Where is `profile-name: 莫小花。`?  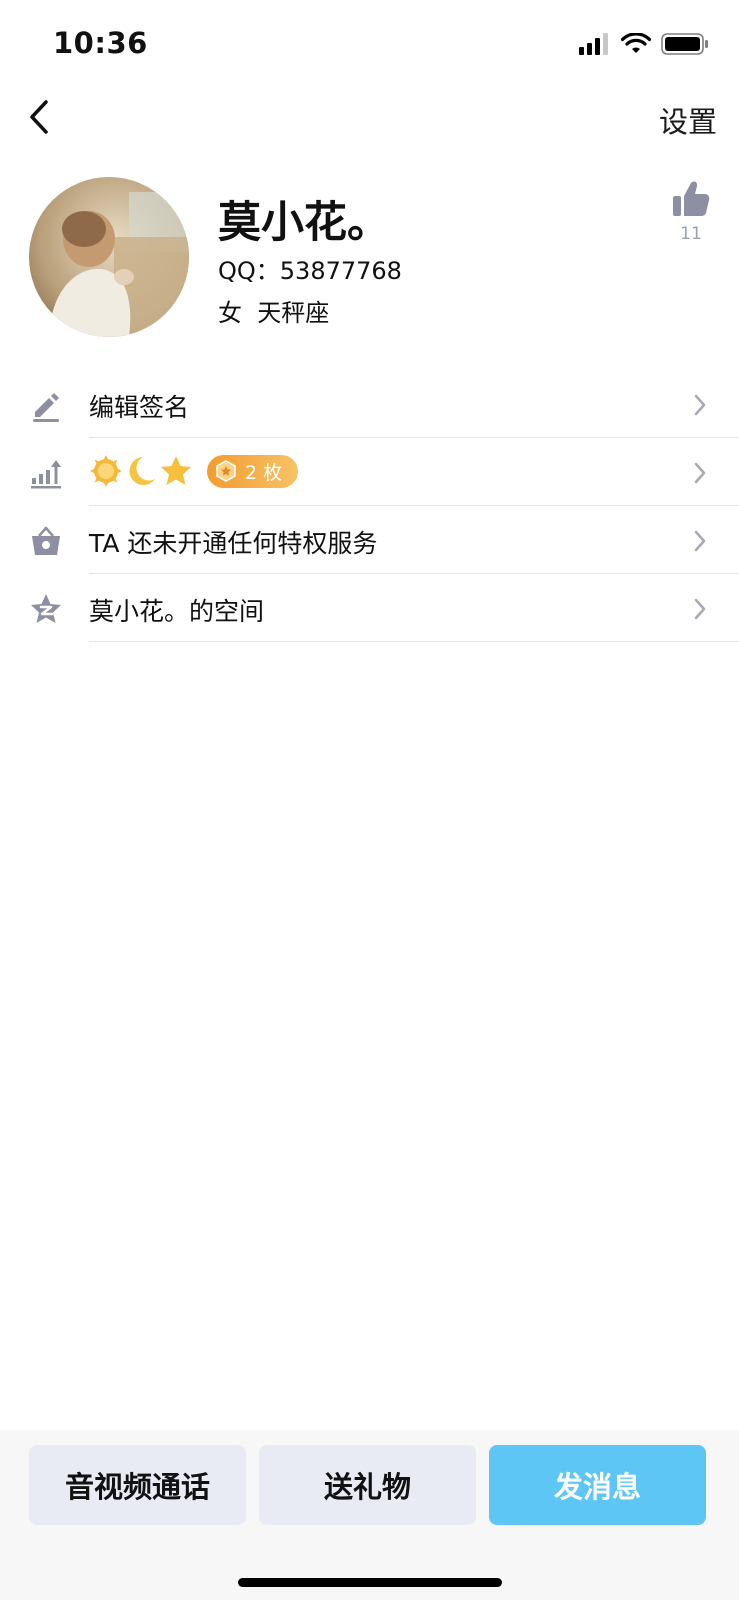 profile-name: 莫小花。 is located at coordinates (304, 223).